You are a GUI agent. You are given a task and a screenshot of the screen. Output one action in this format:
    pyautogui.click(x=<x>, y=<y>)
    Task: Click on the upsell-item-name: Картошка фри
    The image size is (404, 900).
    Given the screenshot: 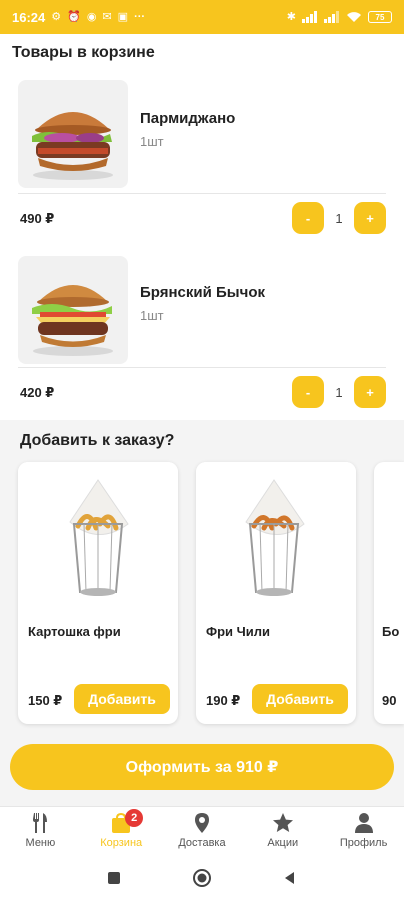 What is the action you would take?
    pyautogui.click(x=74, y=631)
    